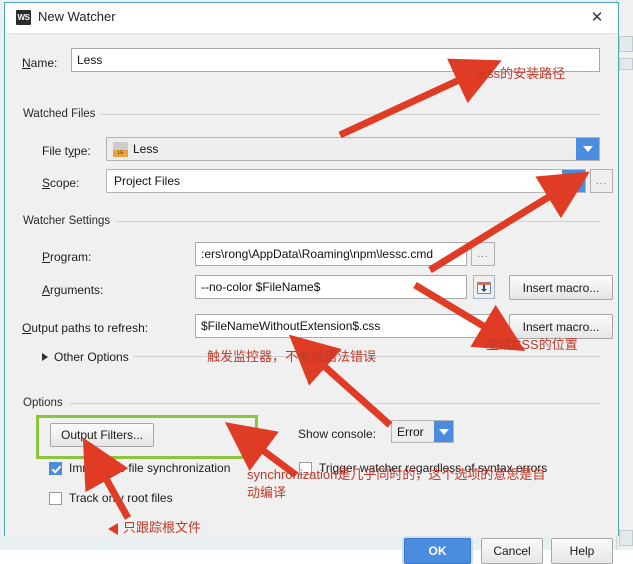 This screenshot has width=633, height=564. Describe the element at coordinates (45, 357) in the screenshot. I see `chevron-right-icon` at that location.